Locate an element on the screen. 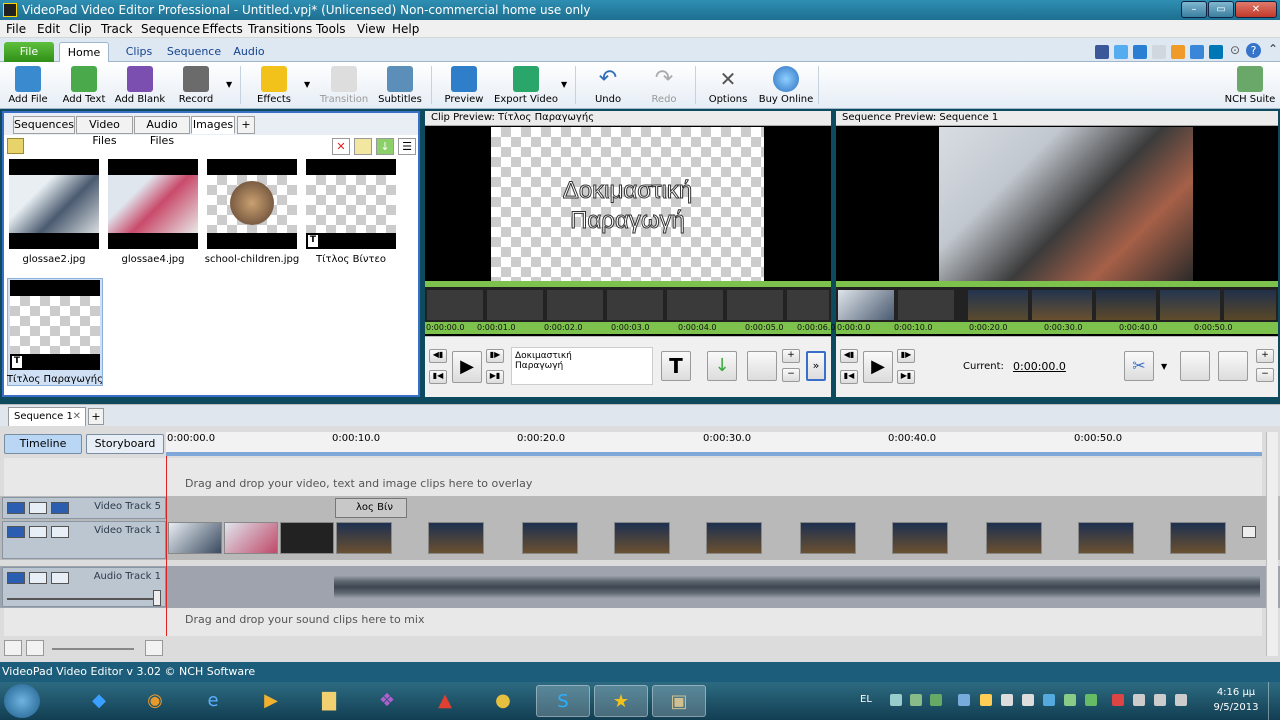 The width and height of the screenshot is (1280, 720). file-explorer-icon: ▇ is located at coordinates (329, 701).